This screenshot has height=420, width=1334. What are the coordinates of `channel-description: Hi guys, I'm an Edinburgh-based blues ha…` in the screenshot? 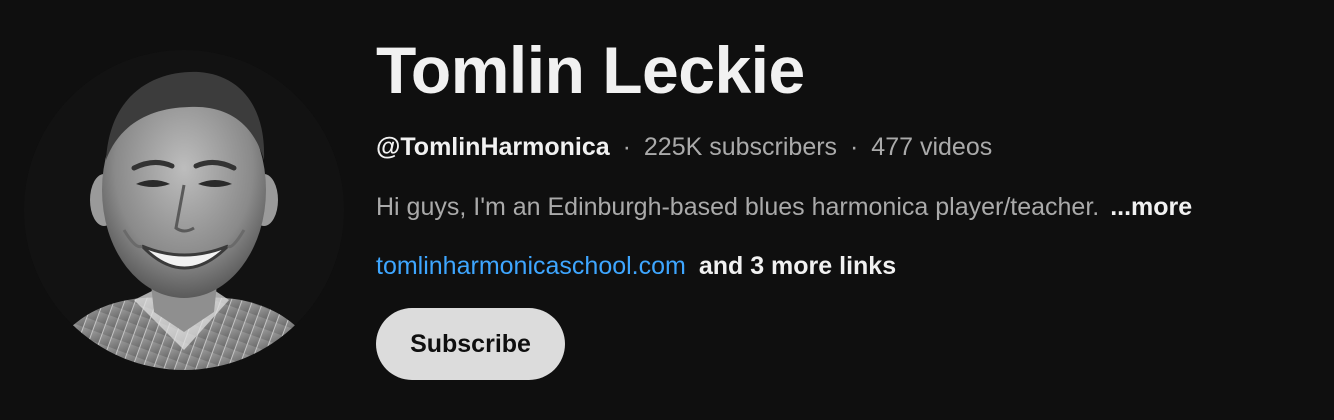 It's located at (845, 207).